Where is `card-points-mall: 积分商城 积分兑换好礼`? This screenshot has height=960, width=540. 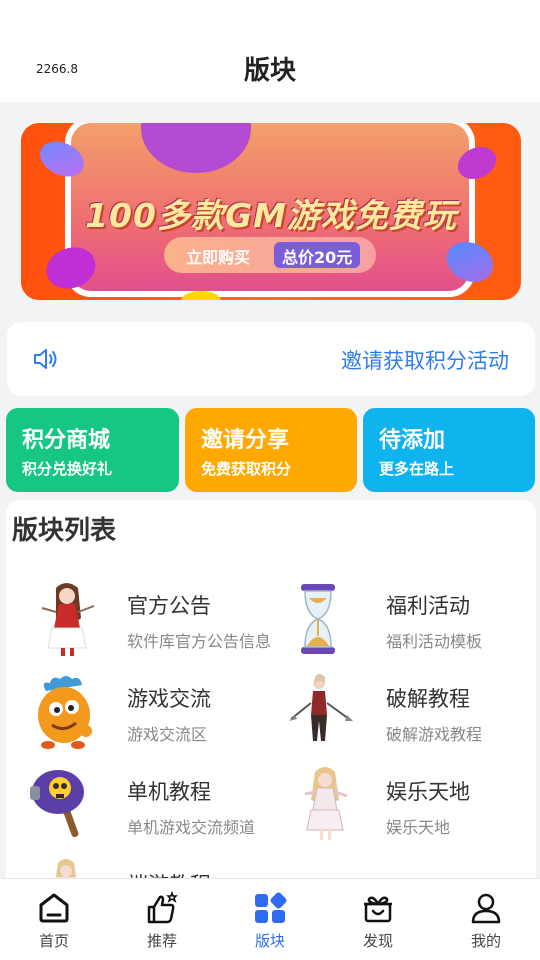
card-points-mall: 积分商城 积分兑换好礼 is located at coordinates (92, 450).